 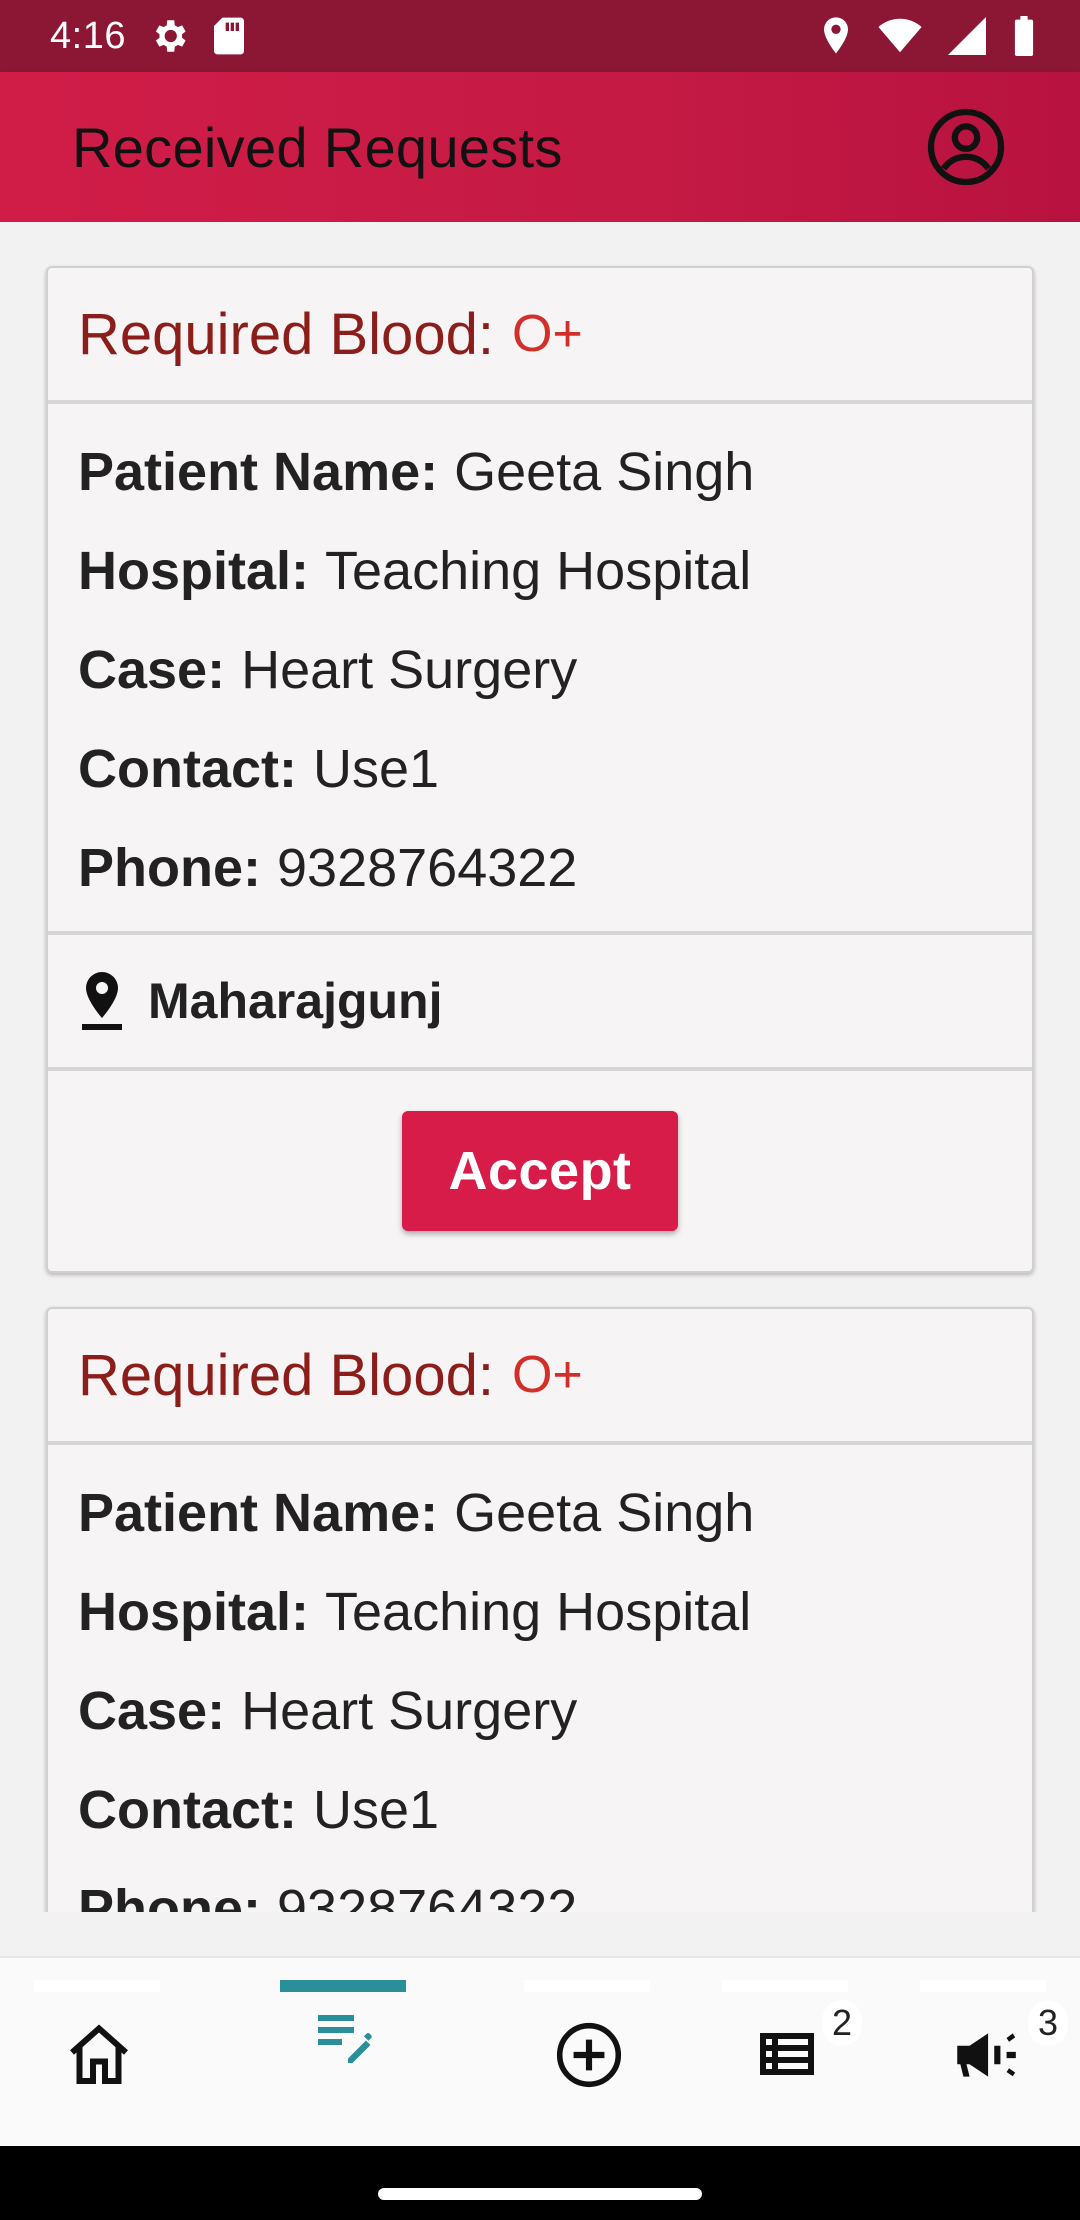 I want to click on home-gesture-handle, so click(x=540, y=2194).